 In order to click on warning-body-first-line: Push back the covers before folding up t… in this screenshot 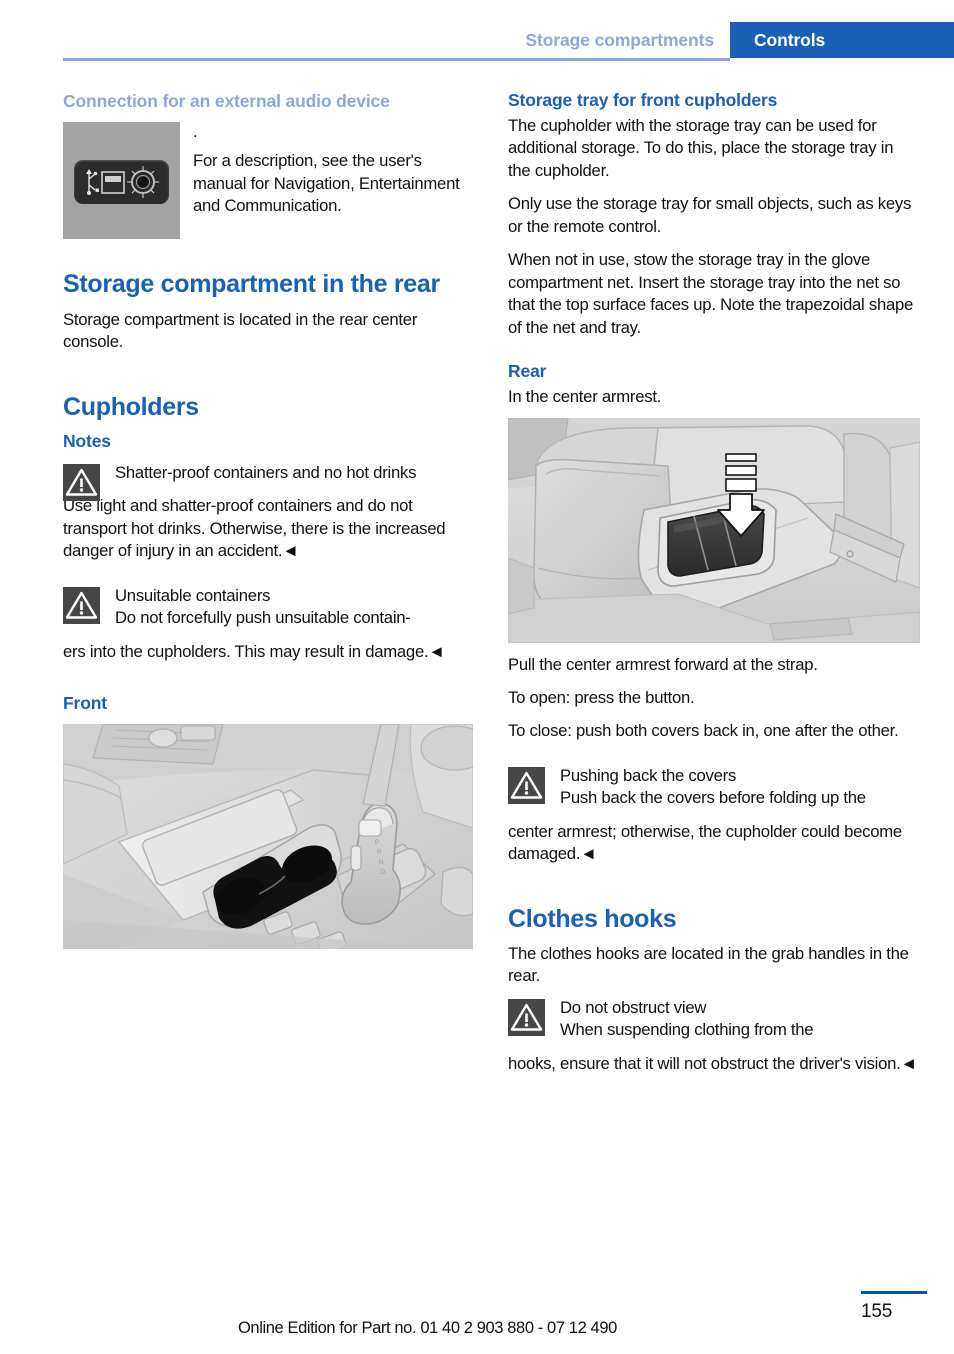, I will do `click(713, 798)`.